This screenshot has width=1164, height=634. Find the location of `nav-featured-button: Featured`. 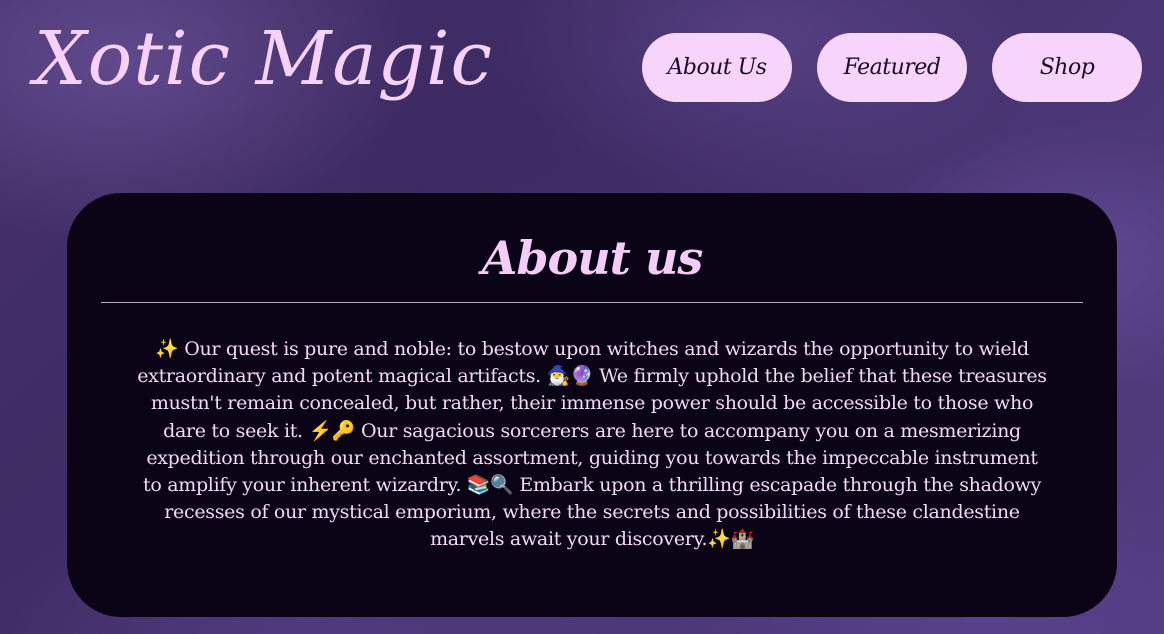

nav-featured-button: Featured is located at coordinates (892, 67).